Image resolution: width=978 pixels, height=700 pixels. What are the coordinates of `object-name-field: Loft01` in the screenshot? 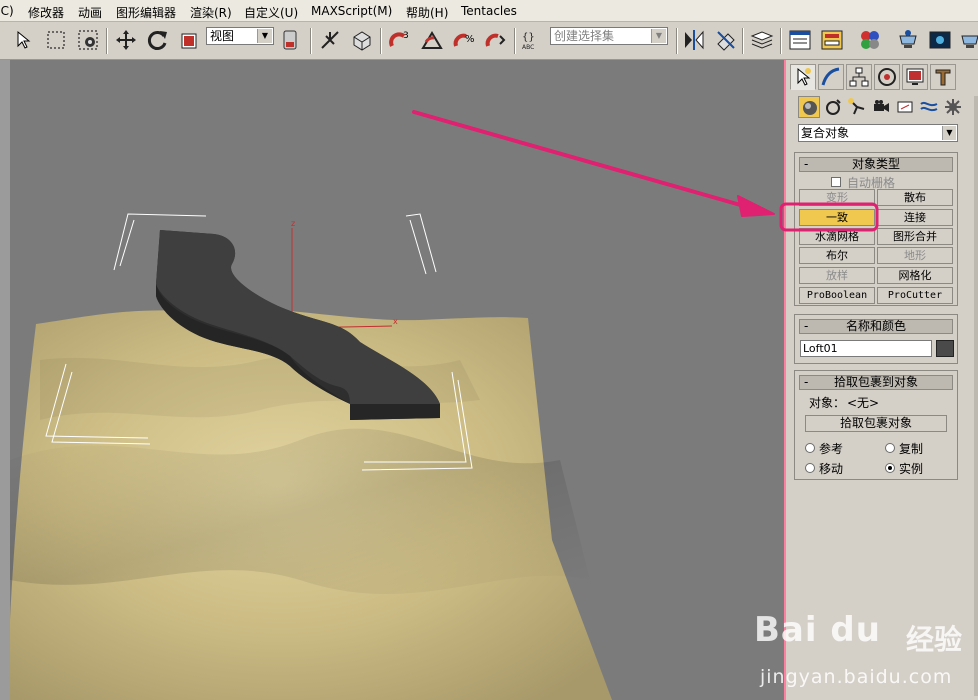 It's located at (866, 348).